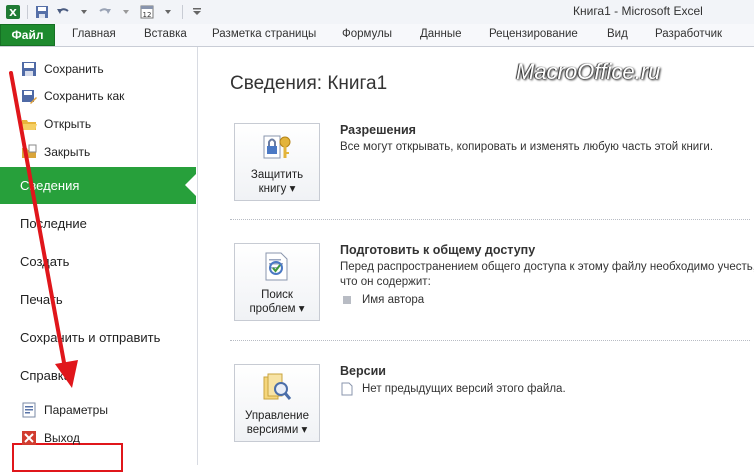 Image resolution: width=754 pixels, height=472 pixels. I want to click on nav-tab-info: Сведения, so click(98, 185).